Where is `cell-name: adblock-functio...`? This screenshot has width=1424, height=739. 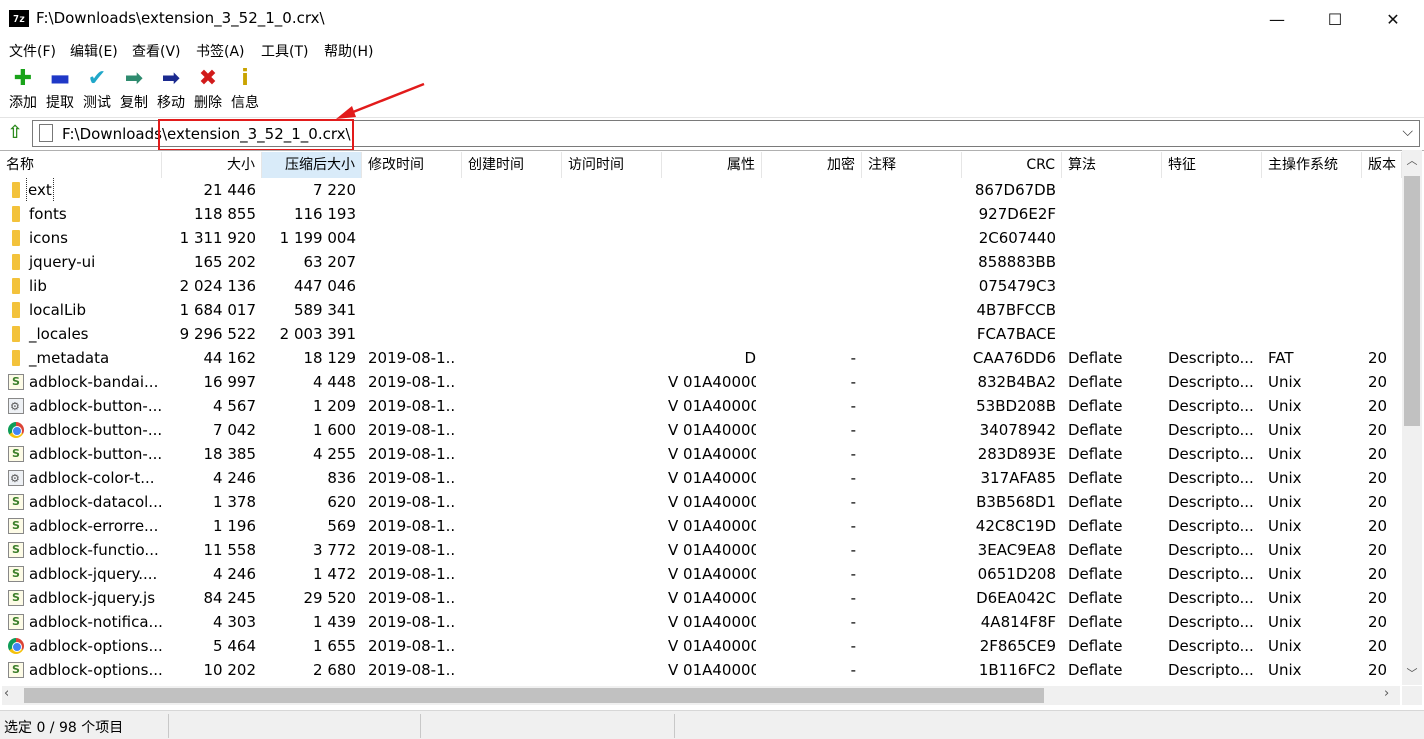
cell-name: adblock-functio... is located at coordinates (81, 550).